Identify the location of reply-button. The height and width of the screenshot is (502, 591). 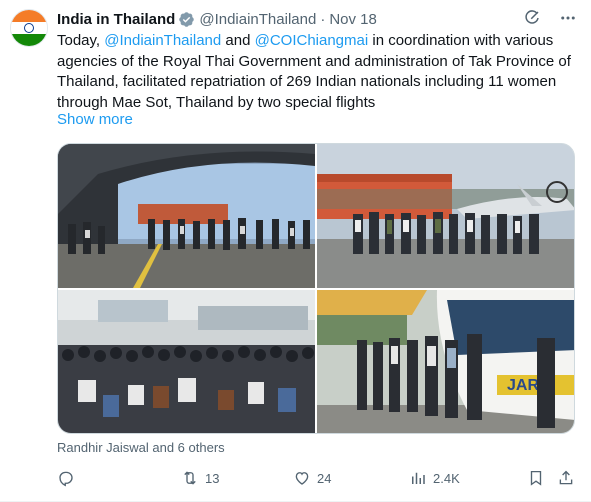
(69, 478).